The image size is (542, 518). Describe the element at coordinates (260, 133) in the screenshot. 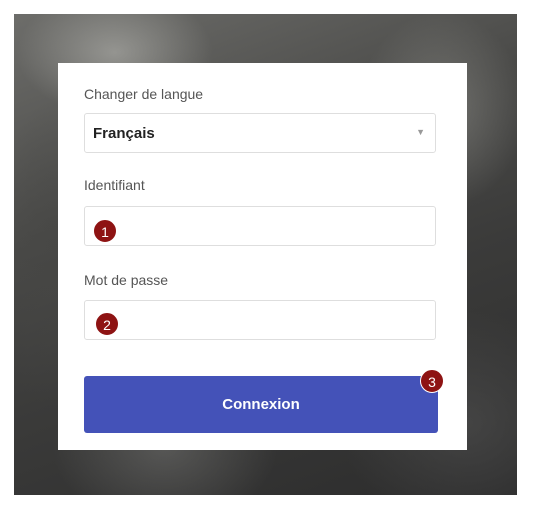

I see `language-select: Français ▼` at that location.